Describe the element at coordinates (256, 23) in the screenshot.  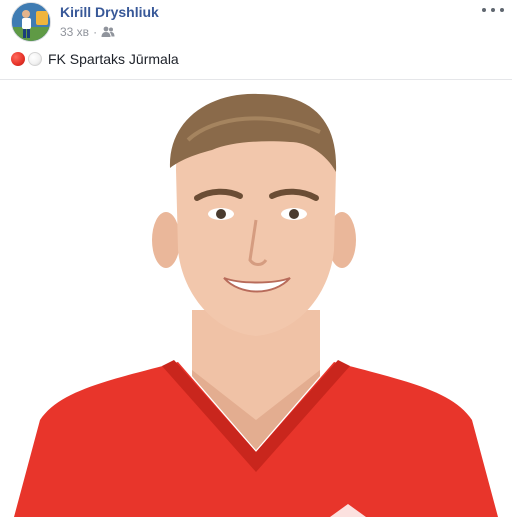
I see `post-header: Kirill Dryshliuk 33 хв ·` at that location.